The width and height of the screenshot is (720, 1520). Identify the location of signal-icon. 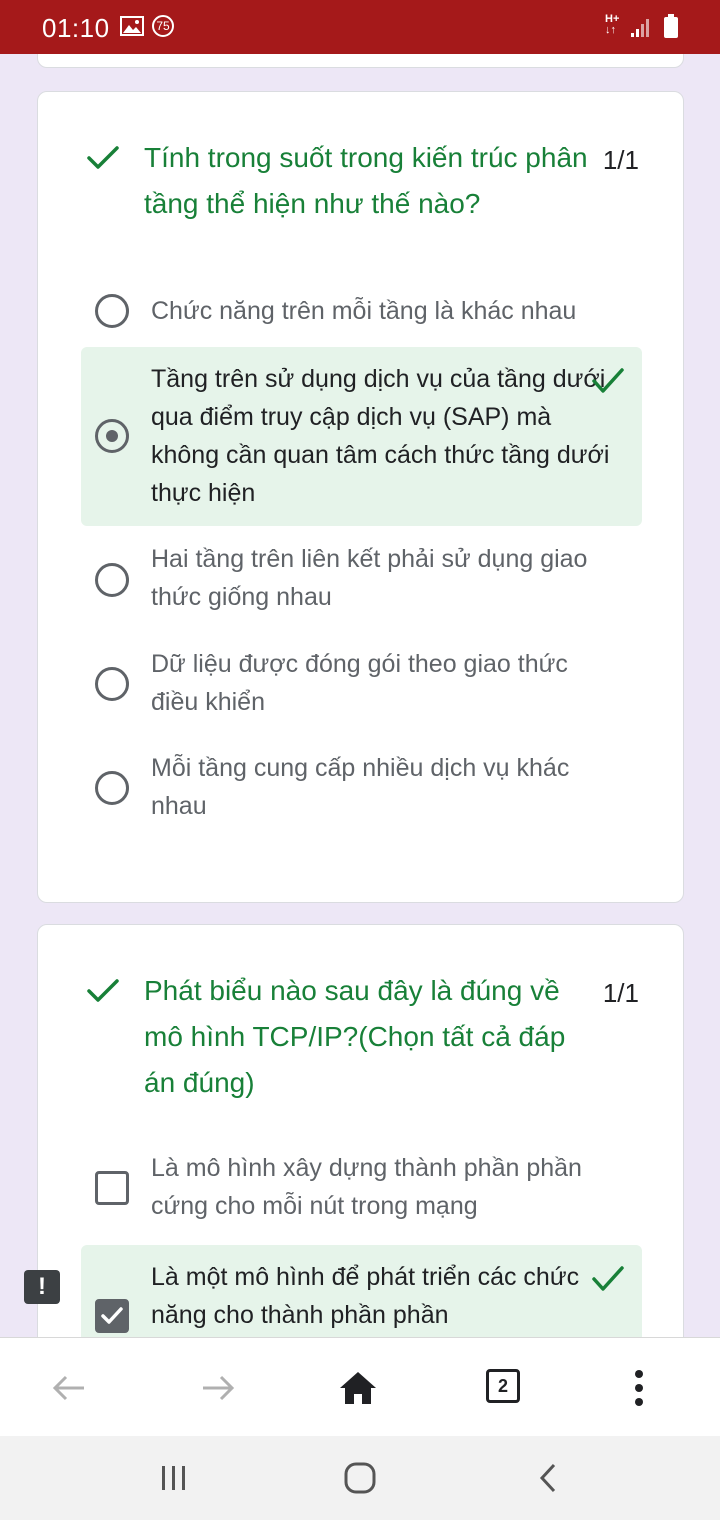
(640, 28).